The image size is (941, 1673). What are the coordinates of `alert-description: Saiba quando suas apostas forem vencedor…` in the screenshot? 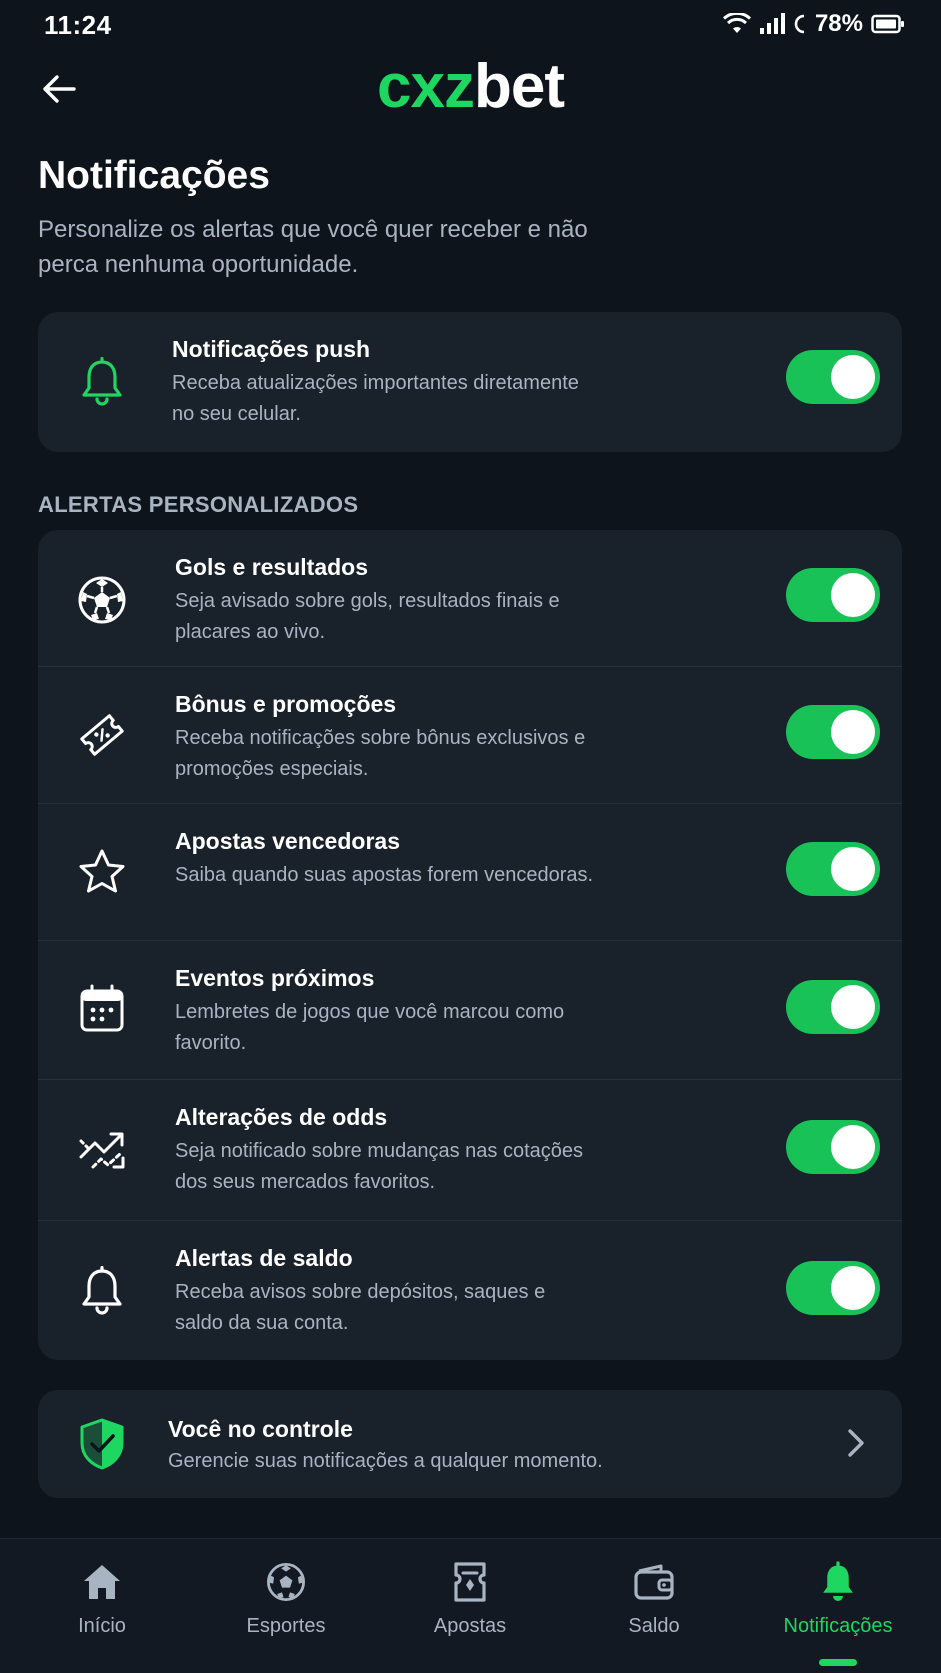 It's located at (384, 875).